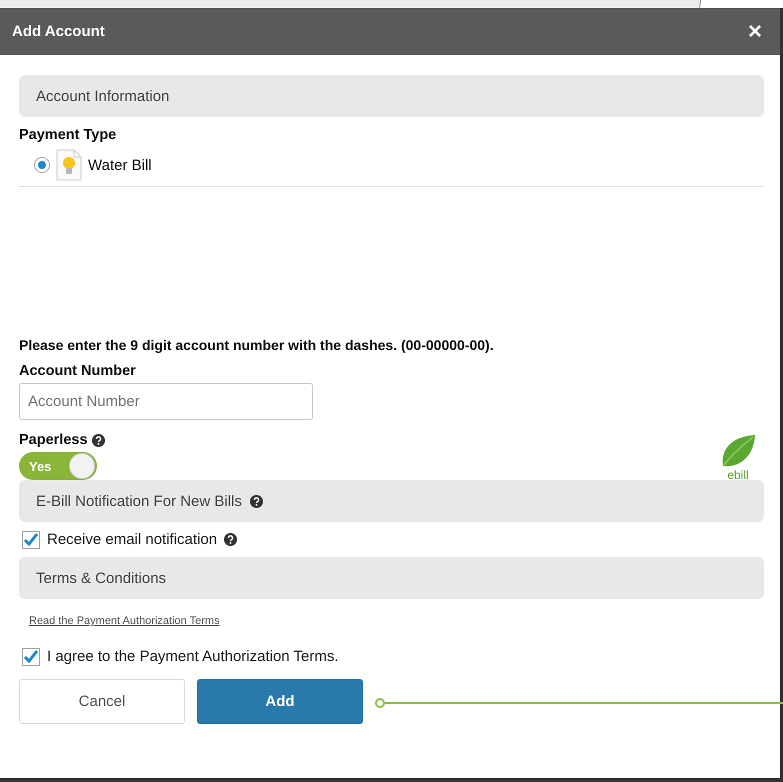 The image size is (783, 782). Describe the element at coordinates (193, 656) in the screenshot. I see `checkbox-label: I agree to the Payment Authorization Terms.` at that location.